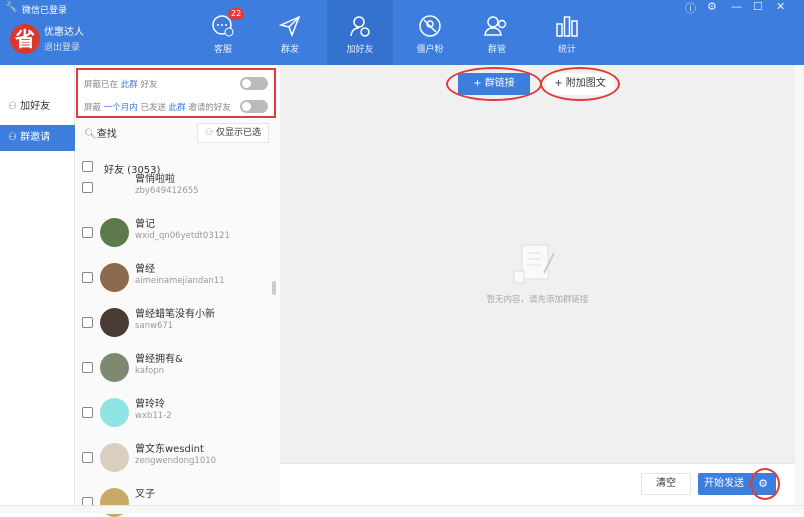 This screenshot has height=517, width=804. I want to click on sidebar-item-group-invite: ⚇ 群邀请, so click(37, 138).